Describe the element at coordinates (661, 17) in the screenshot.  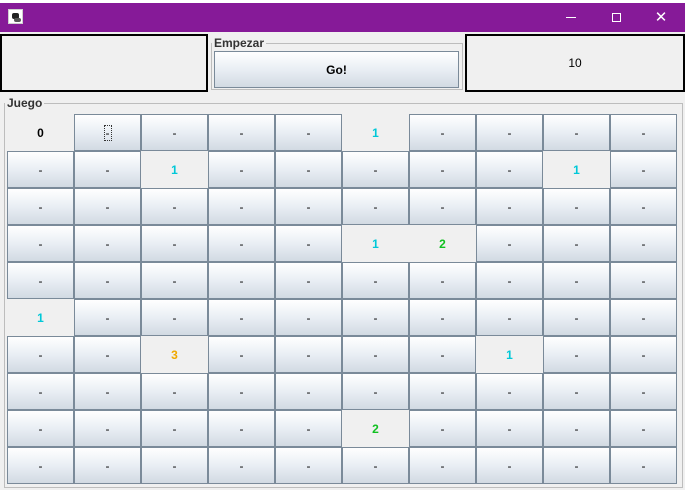
I see `close-button: ✕` at that location.